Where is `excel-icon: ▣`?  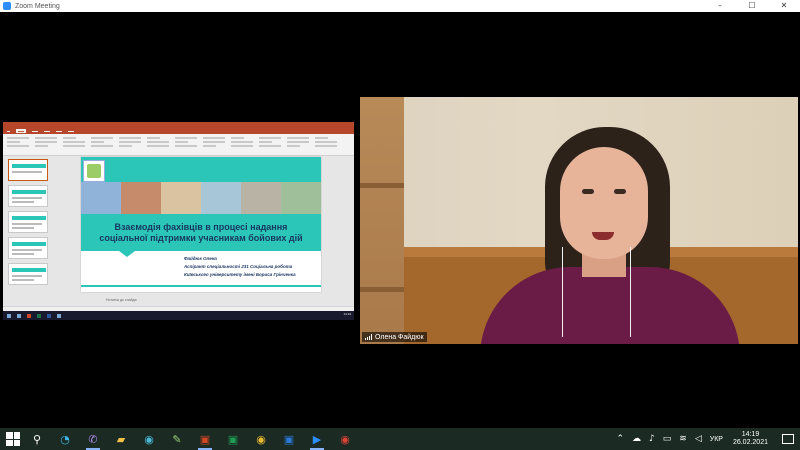
excel-icon: ▣ is located at coordinates (233, 439).